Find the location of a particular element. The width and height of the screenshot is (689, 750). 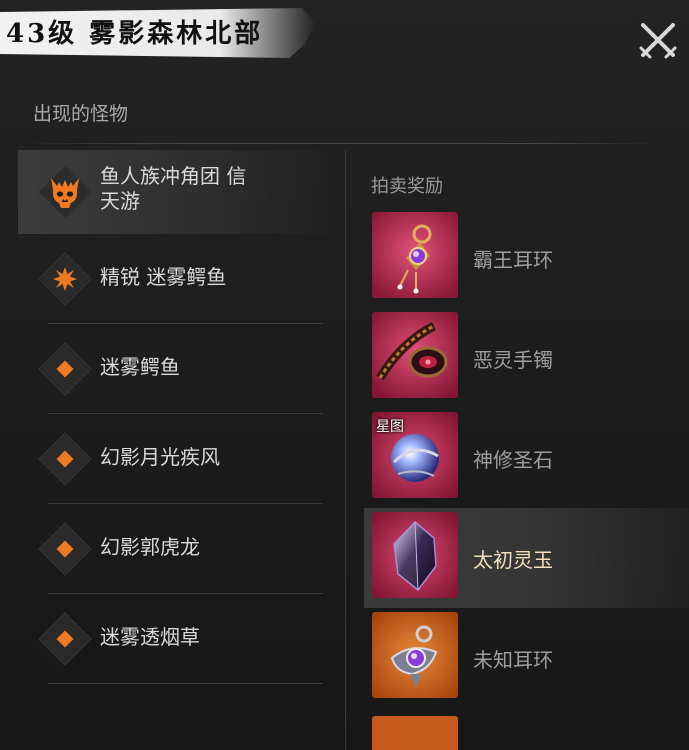

monster-name: 幻影月光疾风 is located at coordinates (160, 457).